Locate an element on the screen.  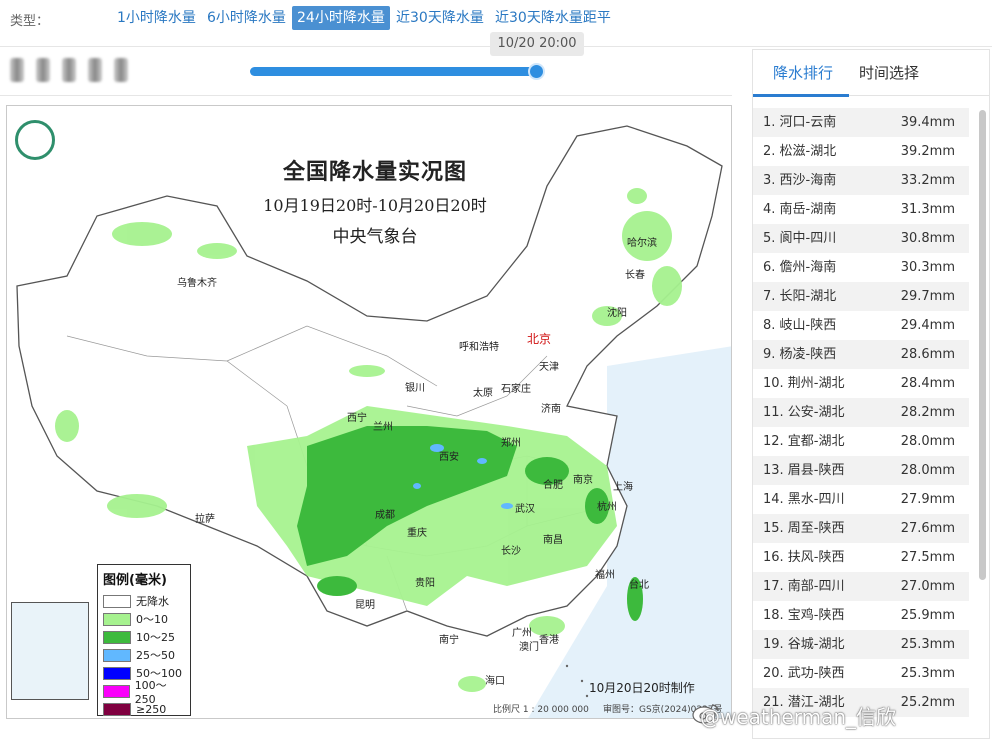
legend-title: 图例(毫米) is located at coordinates (135, 580).